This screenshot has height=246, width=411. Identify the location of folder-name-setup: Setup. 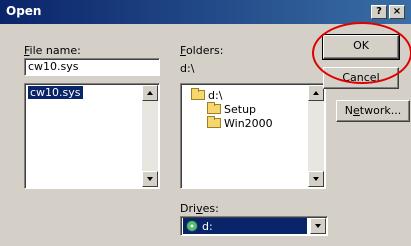
(240, 109).